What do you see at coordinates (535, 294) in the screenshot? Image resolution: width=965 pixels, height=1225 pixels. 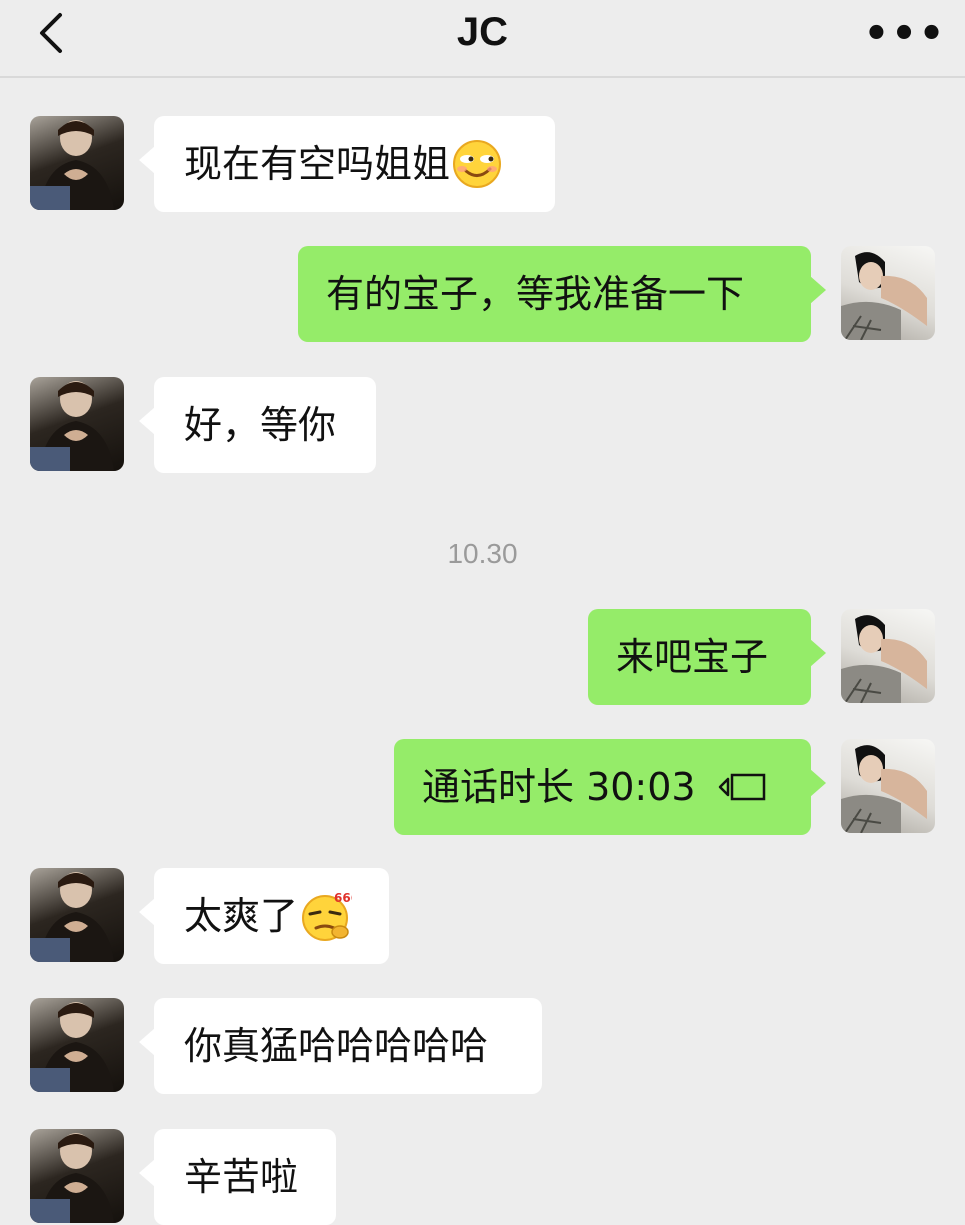 I see `message-text: 有的宝子，等我准备一下` at bounding box center [535, 294].